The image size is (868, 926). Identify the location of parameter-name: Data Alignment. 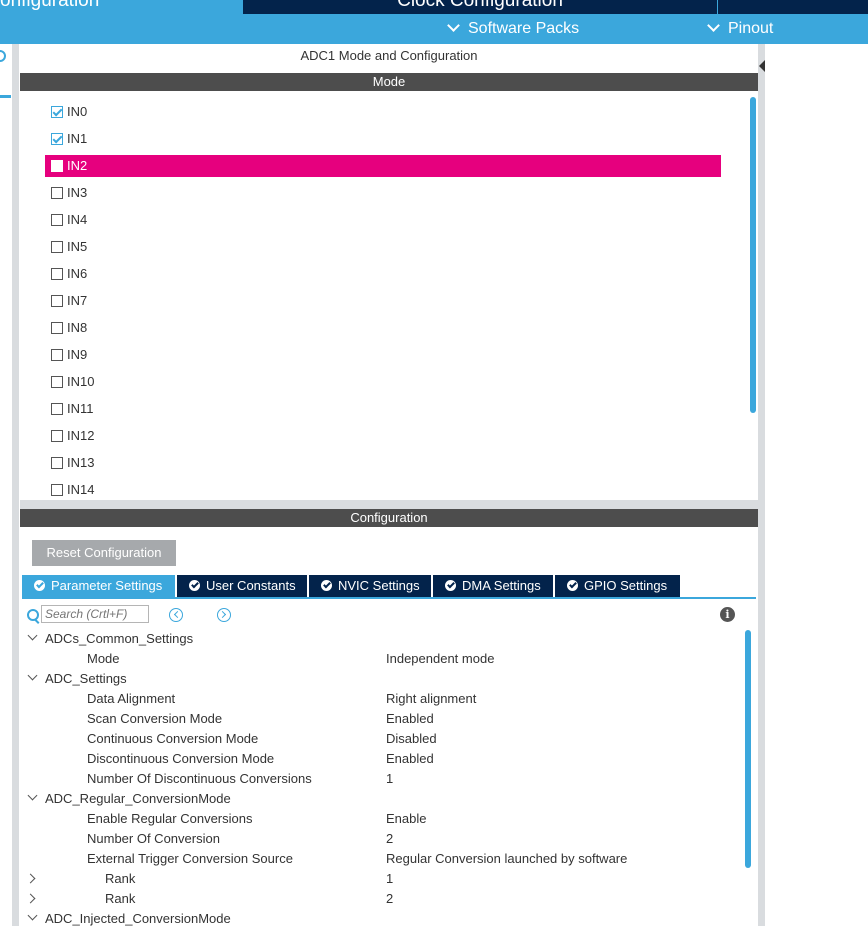
(131, 698).